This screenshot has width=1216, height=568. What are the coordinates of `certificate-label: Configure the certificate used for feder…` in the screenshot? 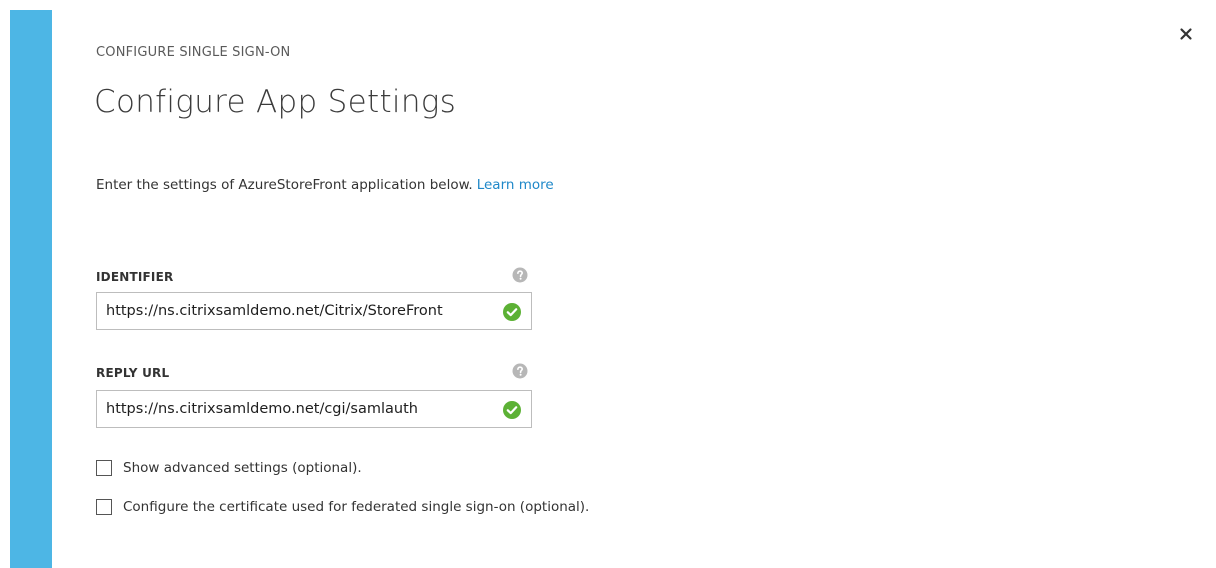 It's located at (356, 507).